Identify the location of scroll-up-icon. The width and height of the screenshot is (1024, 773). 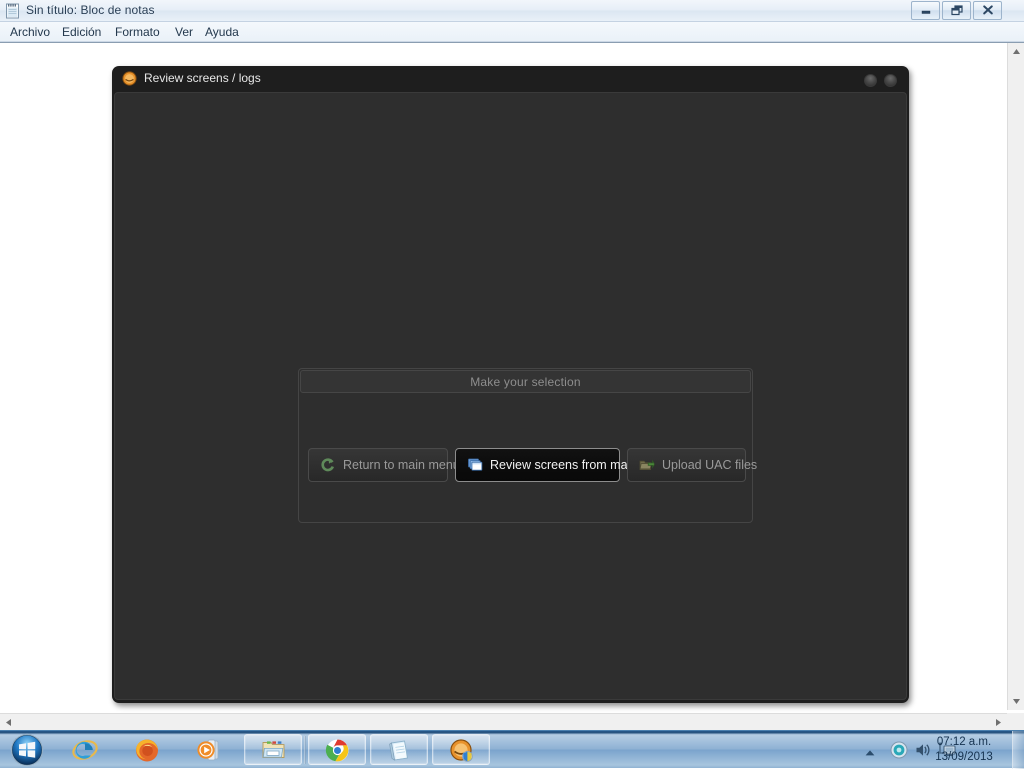
(1016, 51).